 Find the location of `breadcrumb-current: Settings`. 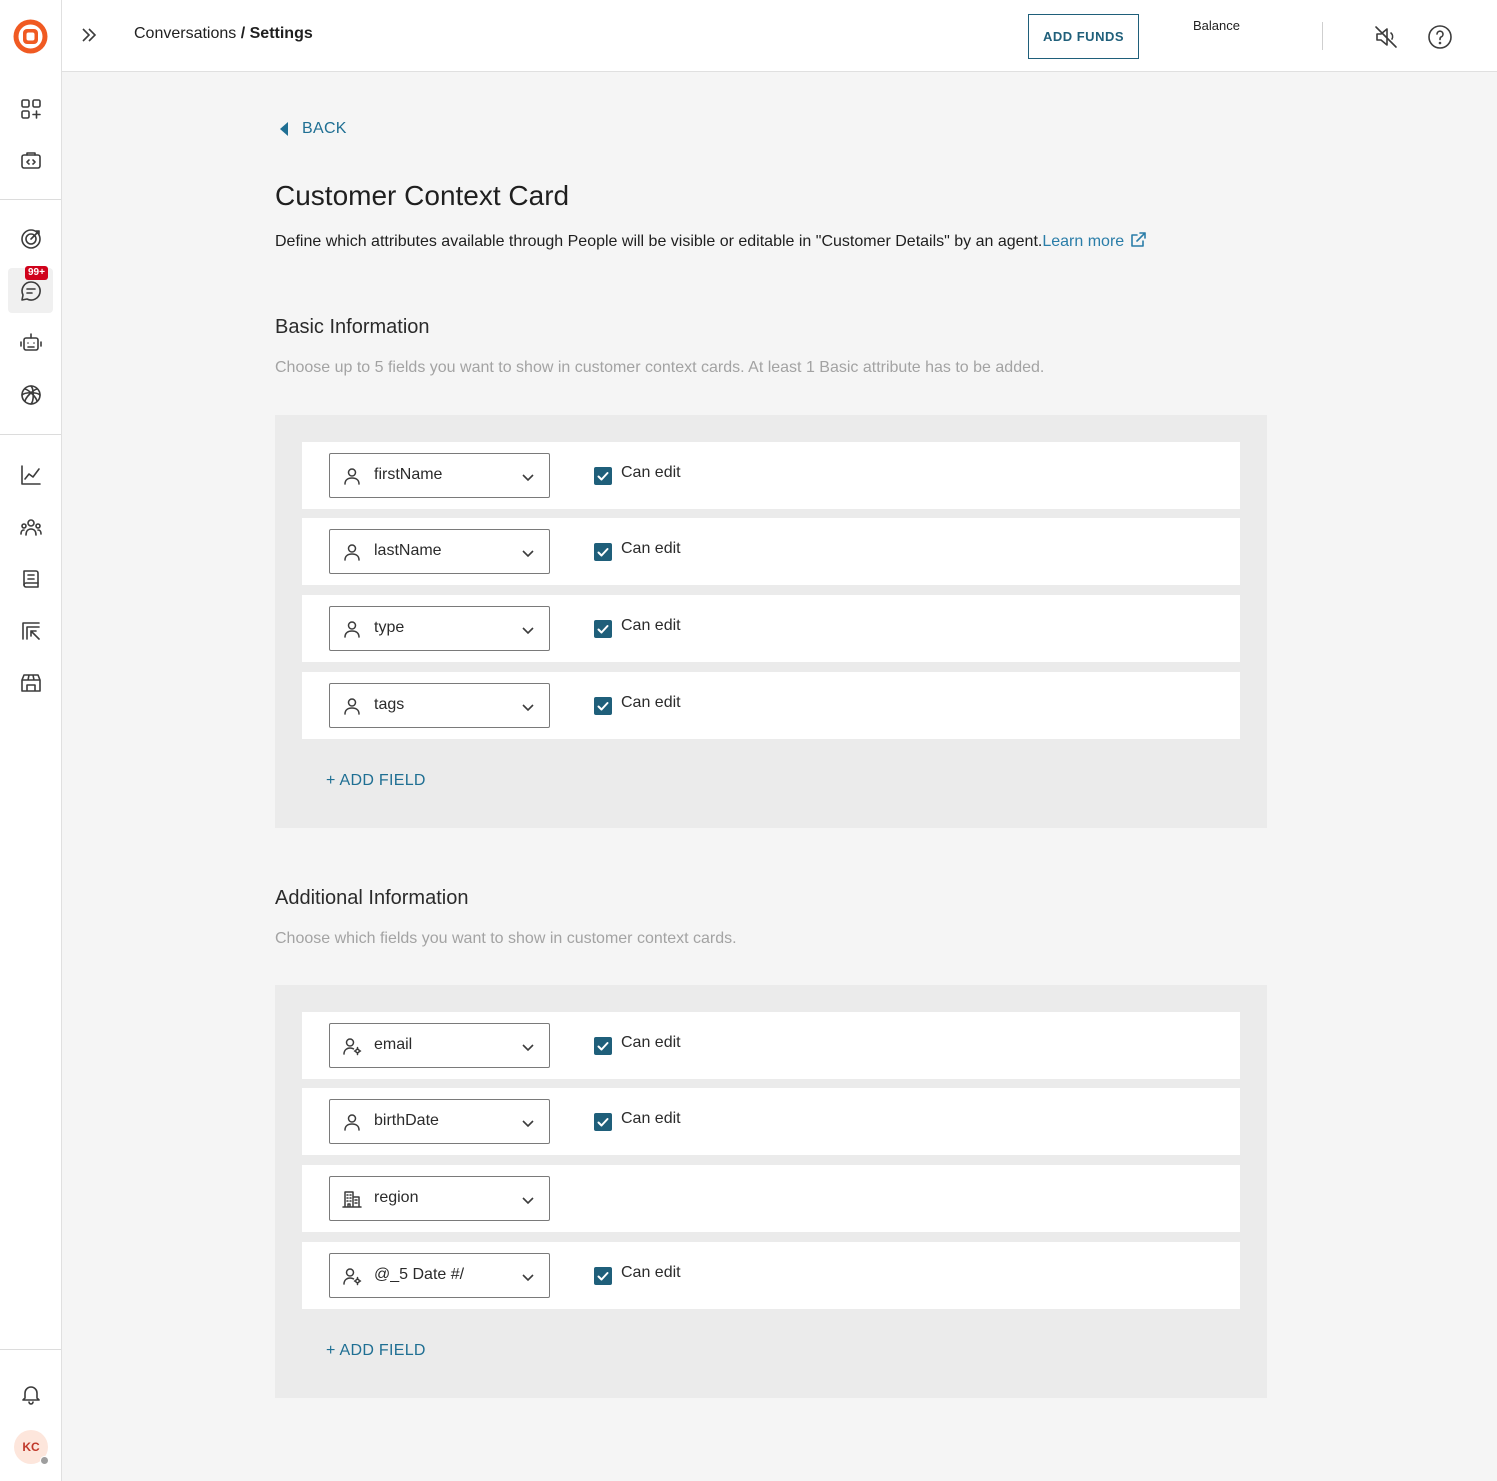

breadcrumb-current: Settings is located at coordinates (281, 33).